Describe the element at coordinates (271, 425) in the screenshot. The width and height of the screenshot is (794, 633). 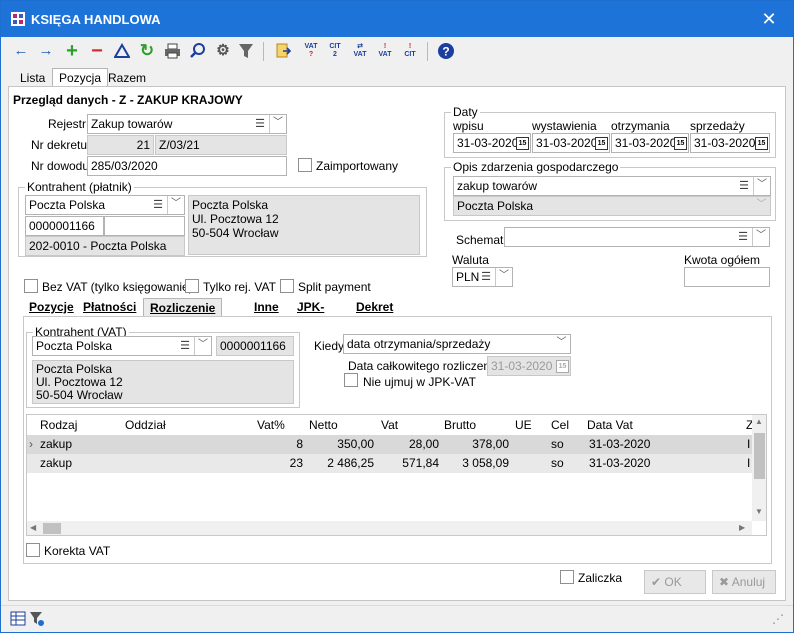
I see `col-vat-percent: Vat%` at that location.